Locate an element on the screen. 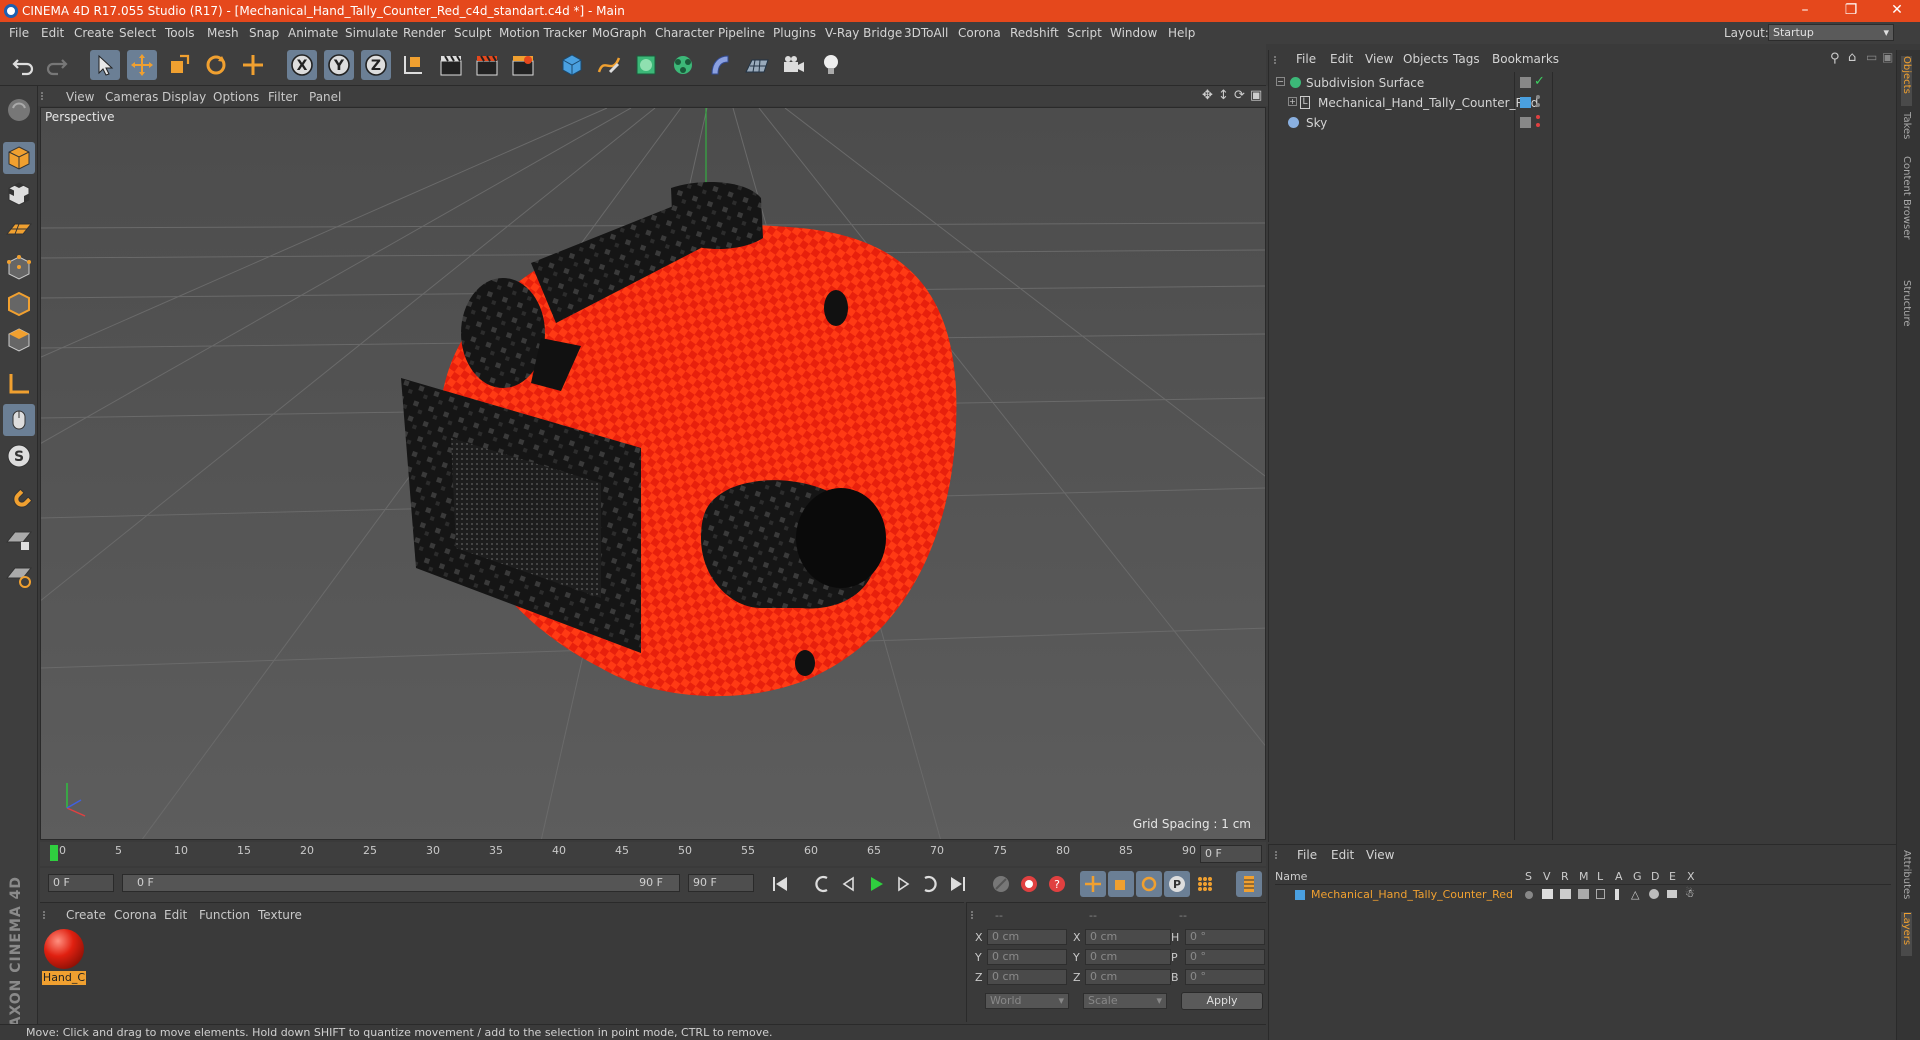 This screenshot has height=1040, width=1920. viewport-maximize-icon: ▣ is located at coordinates (1256, 95).